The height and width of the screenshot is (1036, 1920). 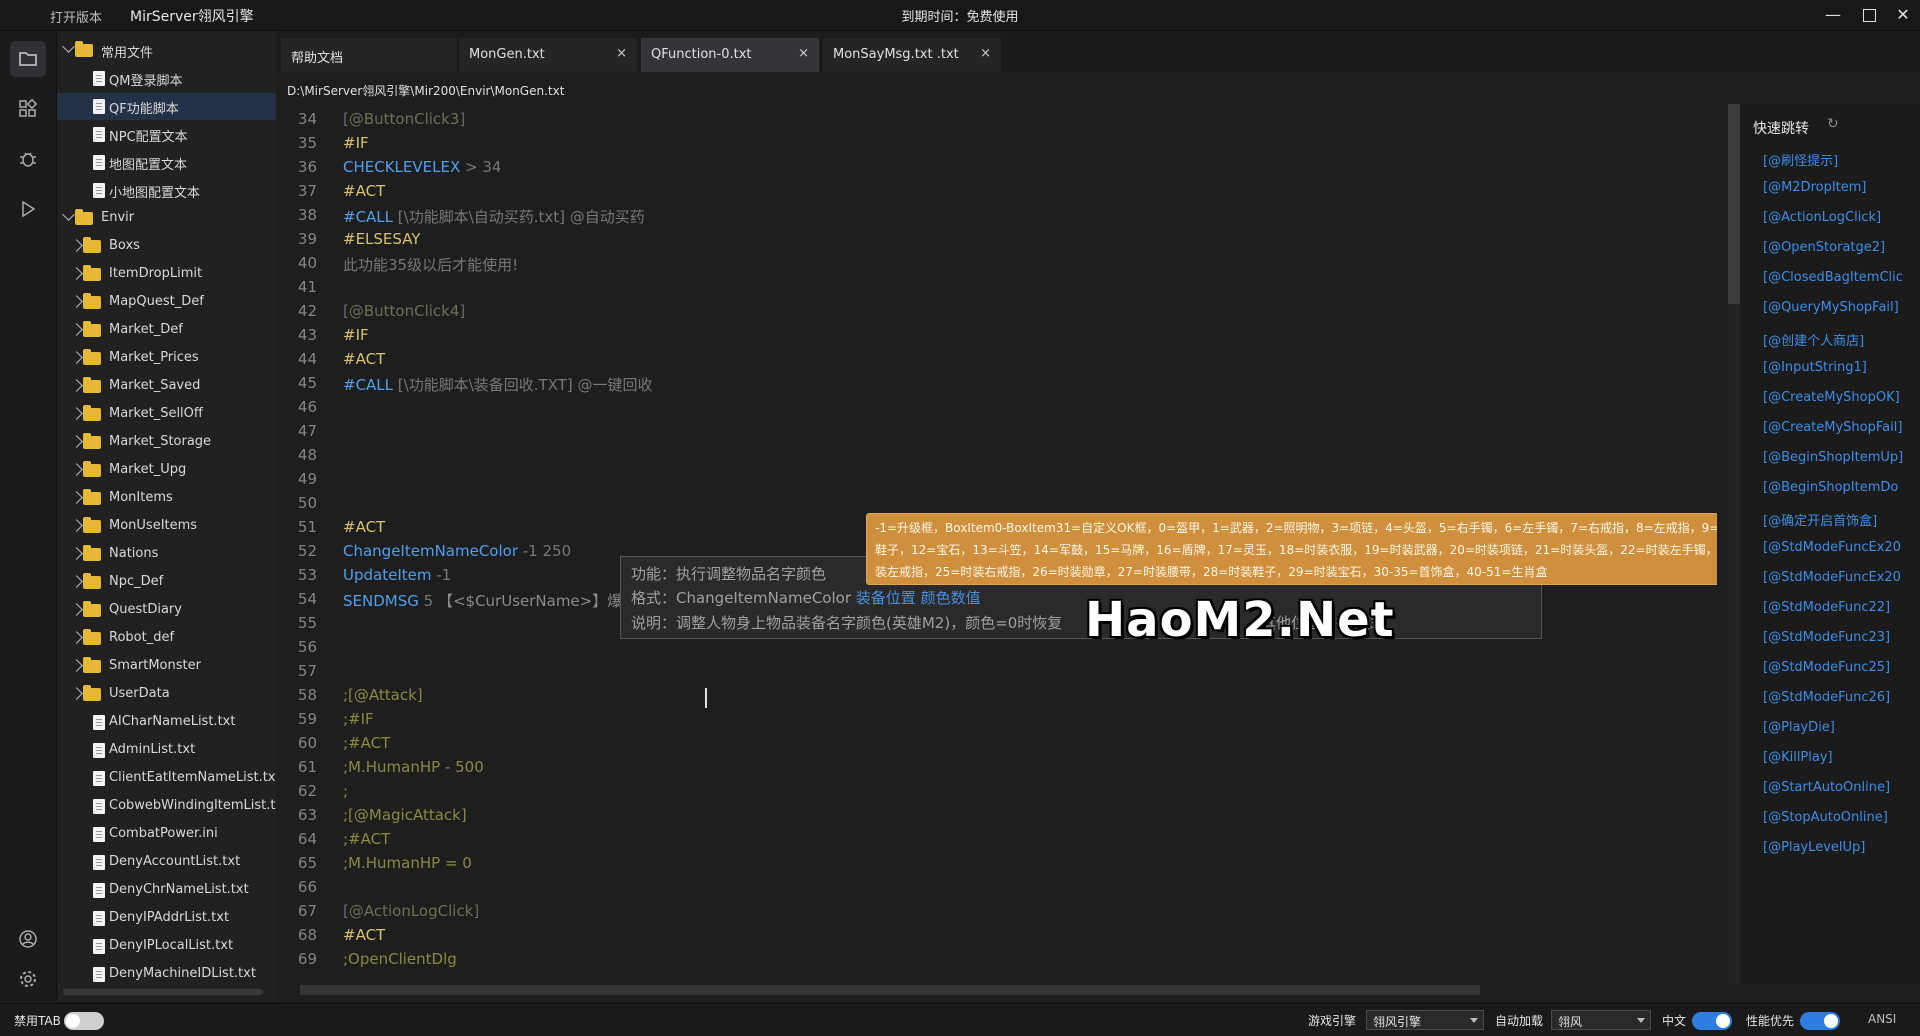 What do you see at coordinates (1826, 697) in the screenshot?
I see `quick-jump-item: [@StdModeFunc26]` at bounding box center [1826, 697].